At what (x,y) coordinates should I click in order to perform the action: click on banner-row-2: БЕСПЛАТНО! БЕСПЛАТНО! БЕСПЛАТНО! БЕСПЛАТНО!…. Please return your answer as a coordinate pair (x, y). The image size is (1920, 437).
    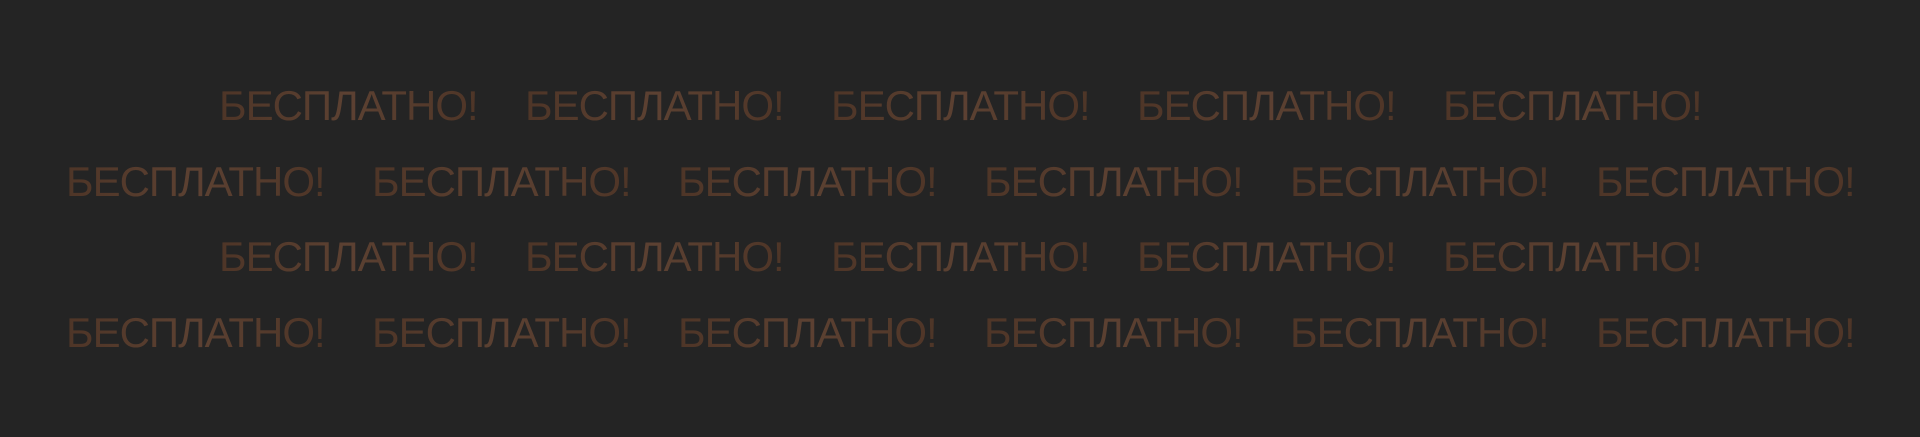
    Looking at the image, I should click on (960, 182).